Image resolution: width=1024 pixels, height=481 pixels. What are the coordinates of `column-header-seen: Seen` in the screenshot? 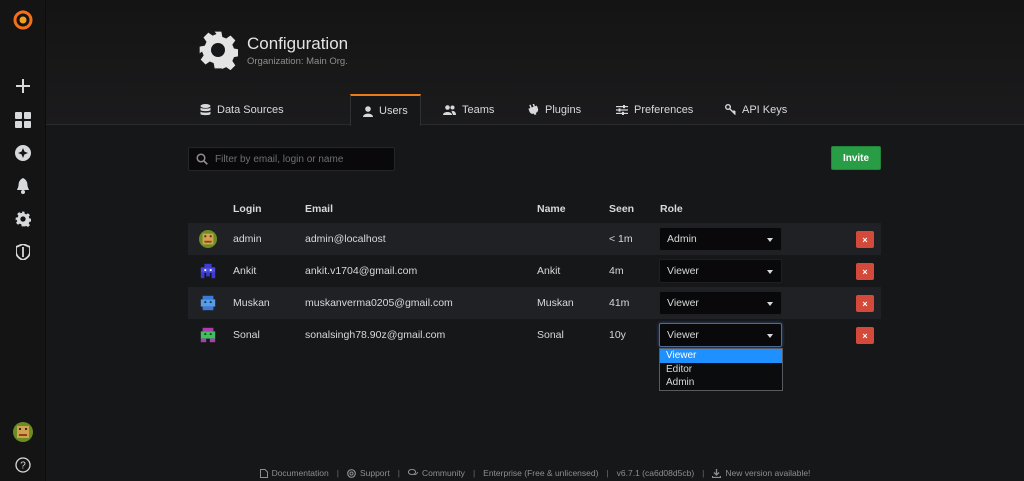 It's located at (622, 209).